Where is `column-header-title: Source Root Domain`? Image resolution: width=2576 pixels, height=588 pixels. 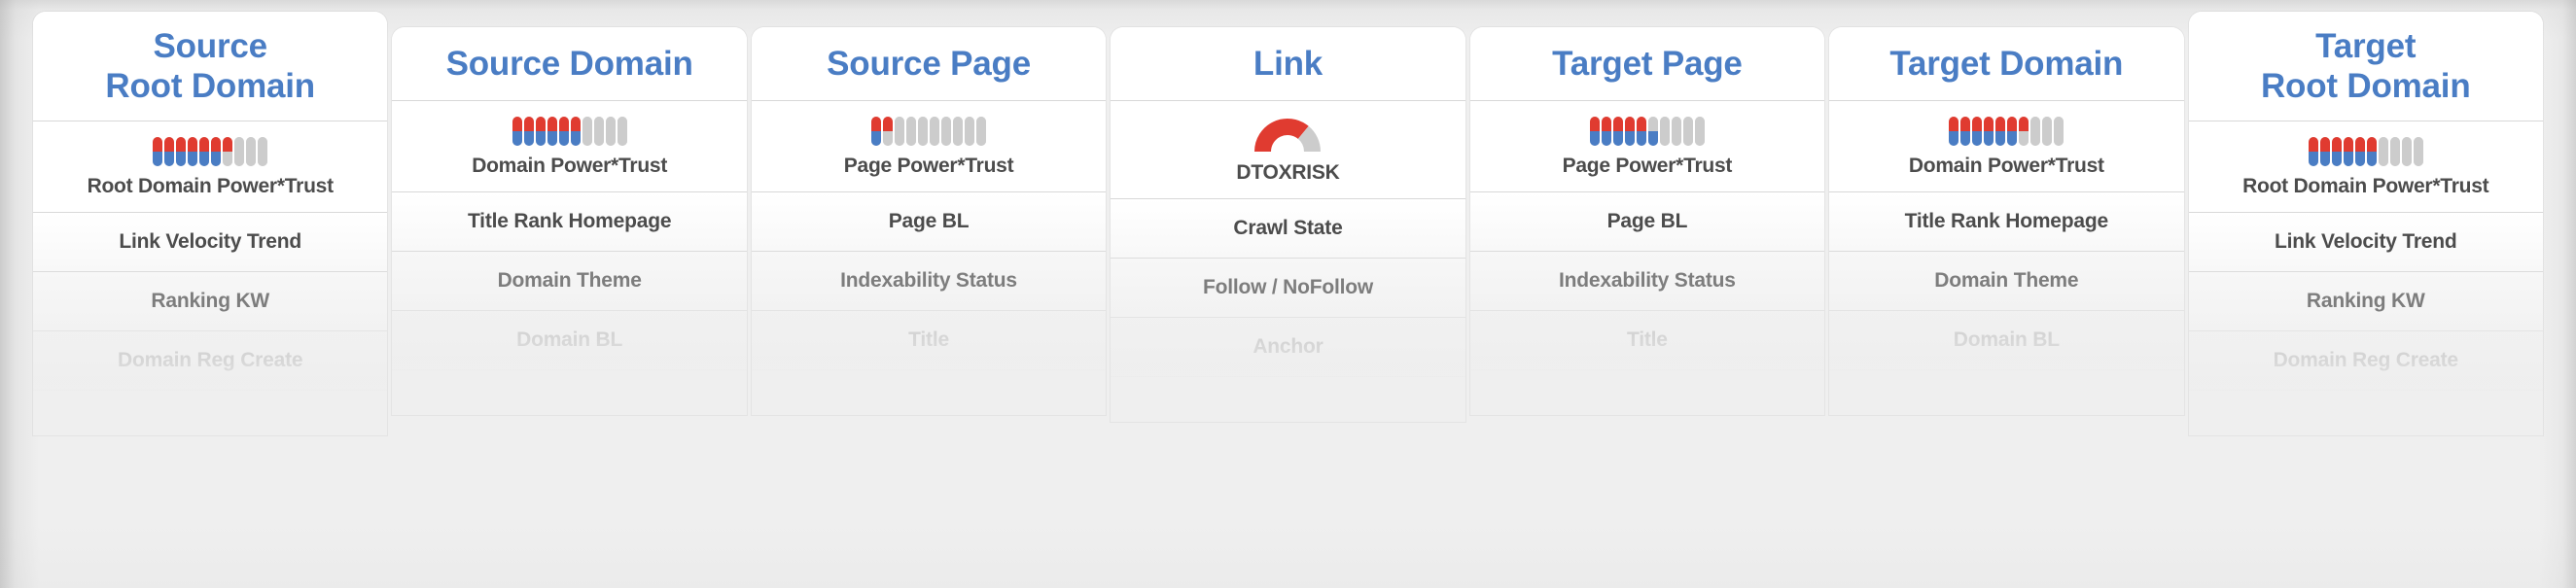 column-header-title: Source Root Domain is located at coordinates (210, 66).